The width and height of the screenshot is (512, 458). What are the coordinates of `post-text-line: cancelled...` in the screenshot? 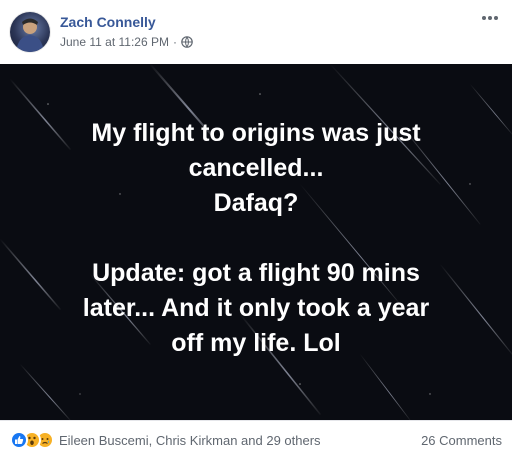 It's located at (256, 168).